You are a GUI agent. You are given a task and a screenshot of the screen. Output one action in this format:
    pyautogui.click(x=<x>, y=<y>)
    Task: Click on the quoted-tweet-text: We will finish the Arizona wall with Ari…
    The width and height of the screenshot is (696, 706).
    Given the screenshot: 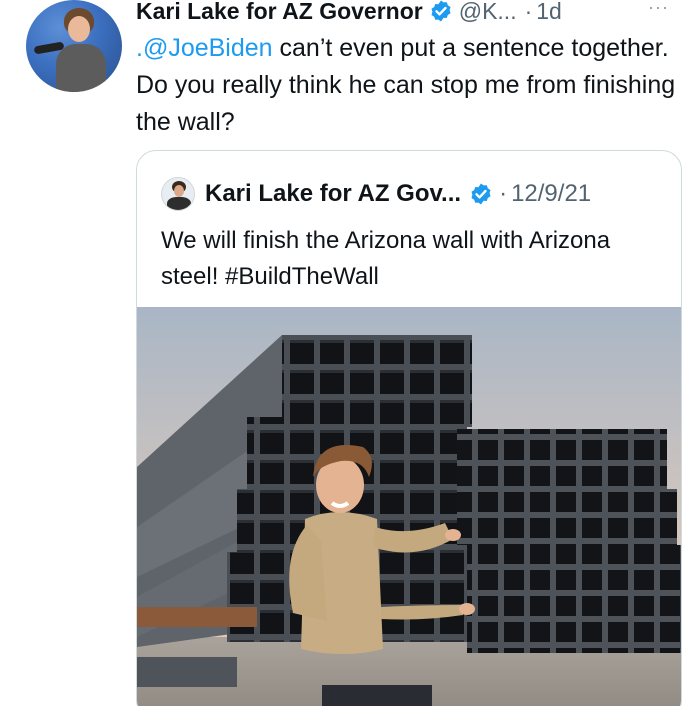 What is the action you would take?
    pyautogui.click(x=386, y=258)
    